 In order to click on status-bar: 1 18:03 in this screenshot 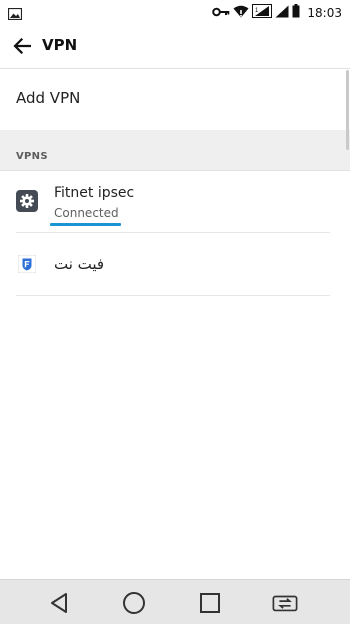, I will do `click(175, 12)`.